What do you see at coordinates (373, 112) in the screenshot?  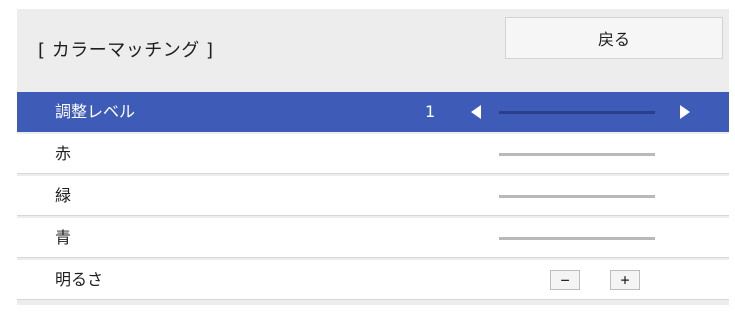 I see `row-adjustment-level: 調整レベル 1` at bounding box center [373, 112].